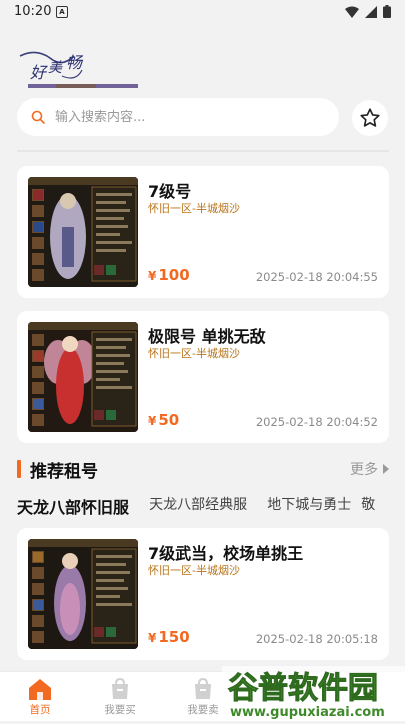 Image resolution: width=405 pixels, height=724 pixels. I want to click on battery-icon, so click(387, 11).